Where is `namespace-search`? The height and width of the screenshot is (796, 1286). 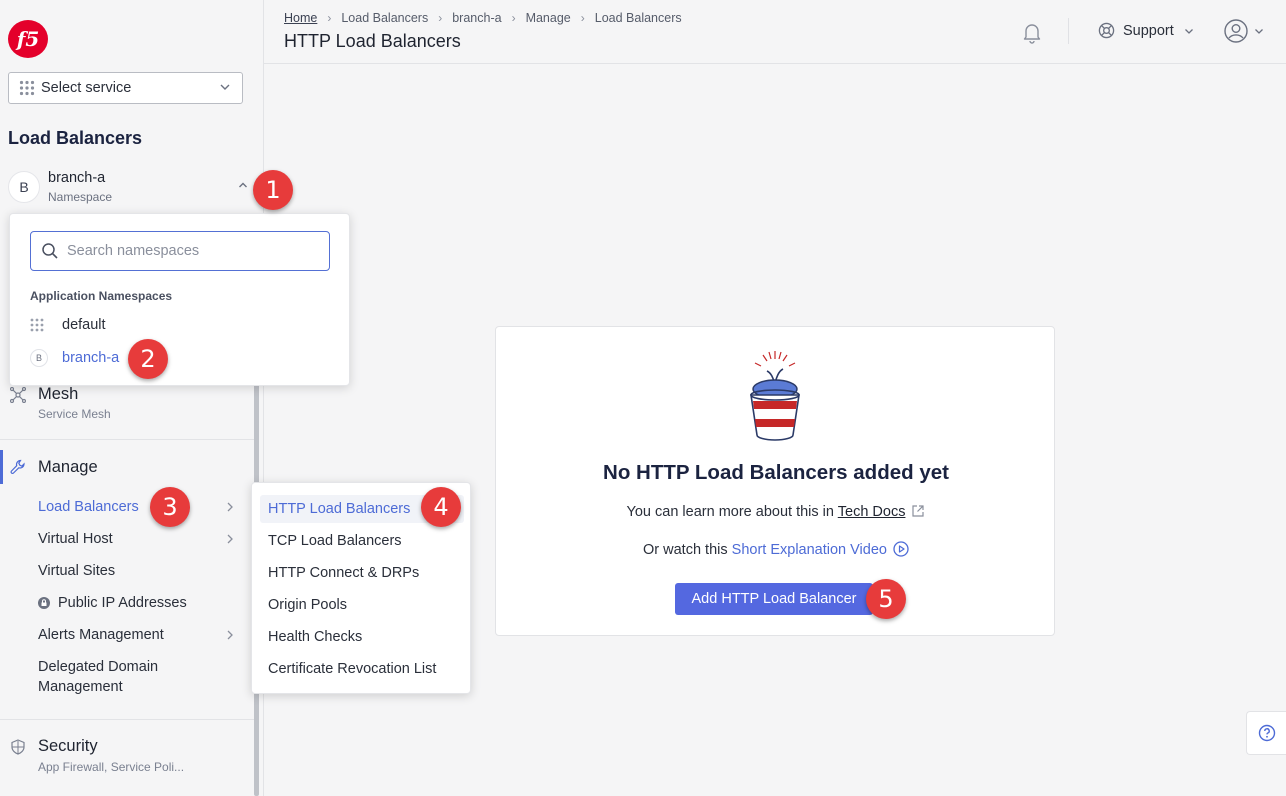
namespace-search is located at coordinates (180, 251).